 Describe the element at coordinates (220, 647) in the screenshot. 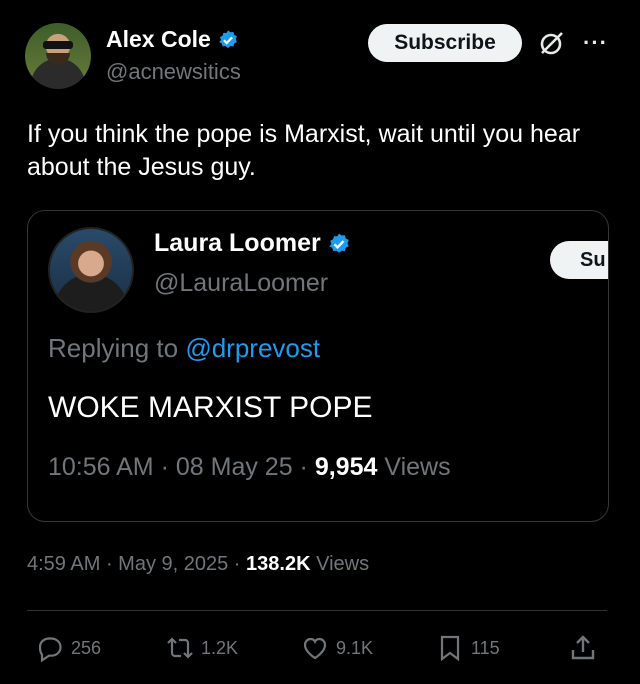

I see `repost-count: 1.2K` at that location.